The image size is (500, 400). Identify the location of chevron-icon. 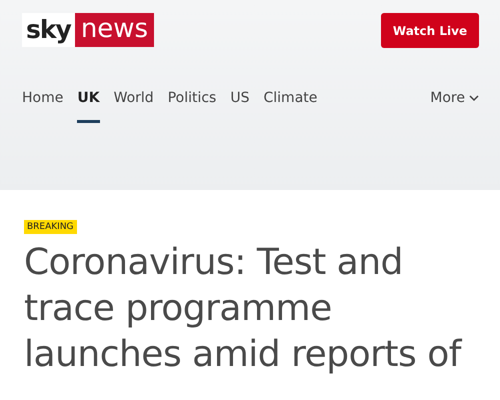
(474, 98).